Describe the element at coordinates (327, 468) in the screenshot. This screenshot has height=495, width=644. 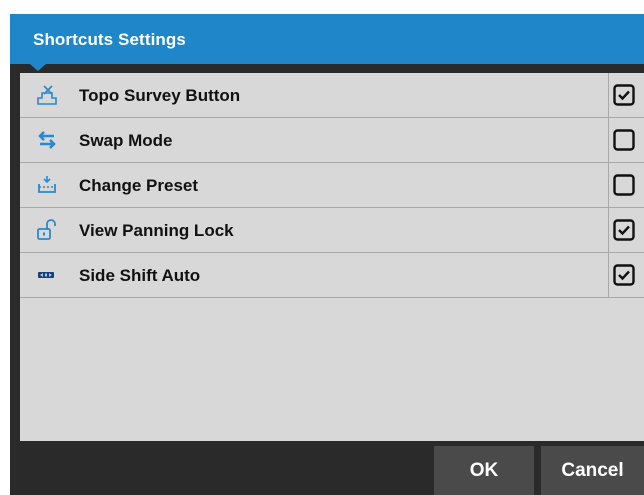
I see `dialog-footer: OK Cancel` at that location.